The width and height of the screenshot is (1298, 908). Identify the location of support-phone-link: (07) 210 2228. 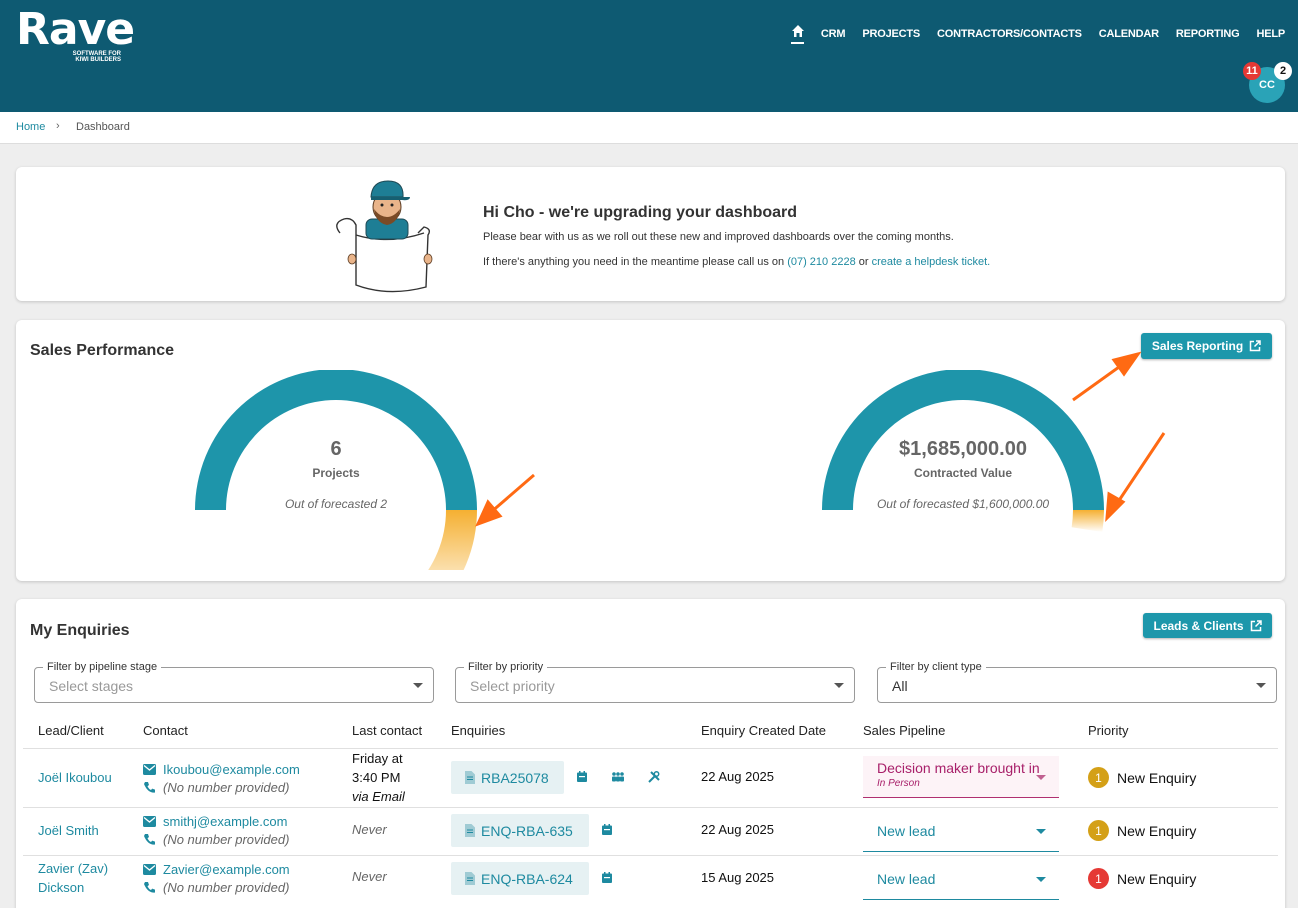
(821, 262).